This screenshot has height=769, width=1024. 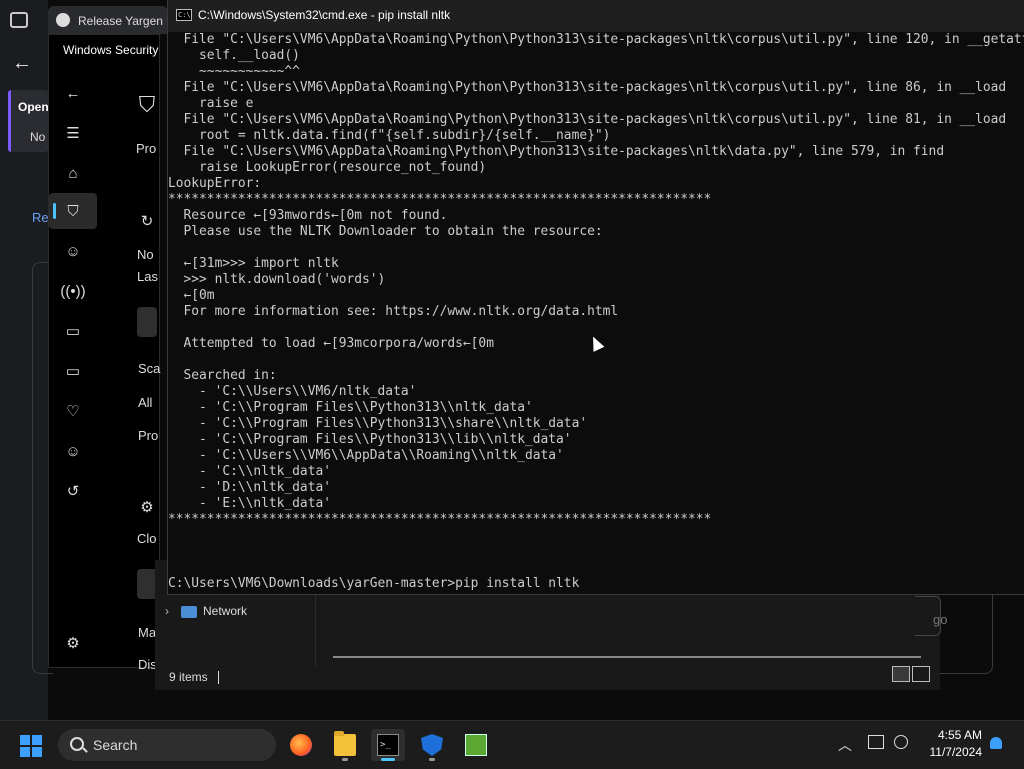 What do you see at coordinates (249, 487) in the screenshot?
I see `console-line: - 'D:\\nltk_data'` at bounding box center [249, 487].